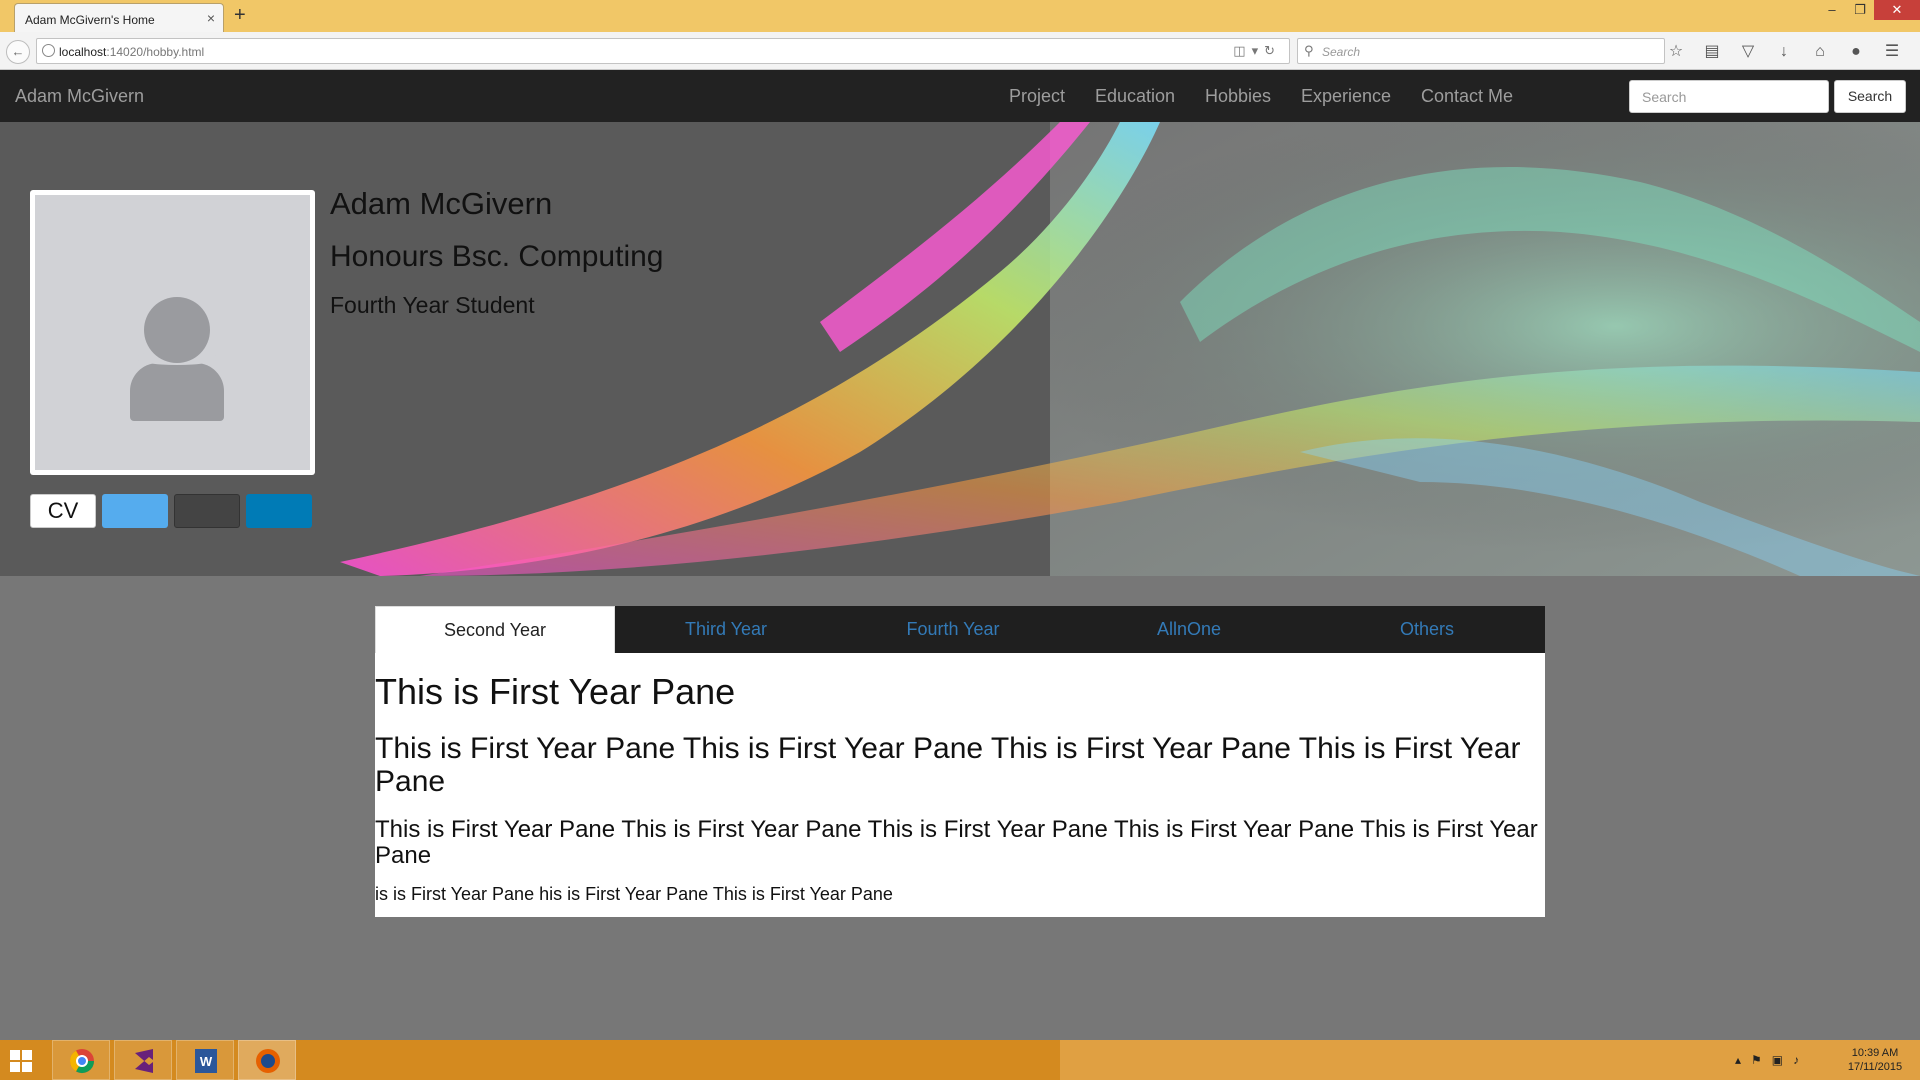  Describe the element at coordinates (1875, 1067) in the screenshot. I see `clock-date: 17/11/2015` at that location.